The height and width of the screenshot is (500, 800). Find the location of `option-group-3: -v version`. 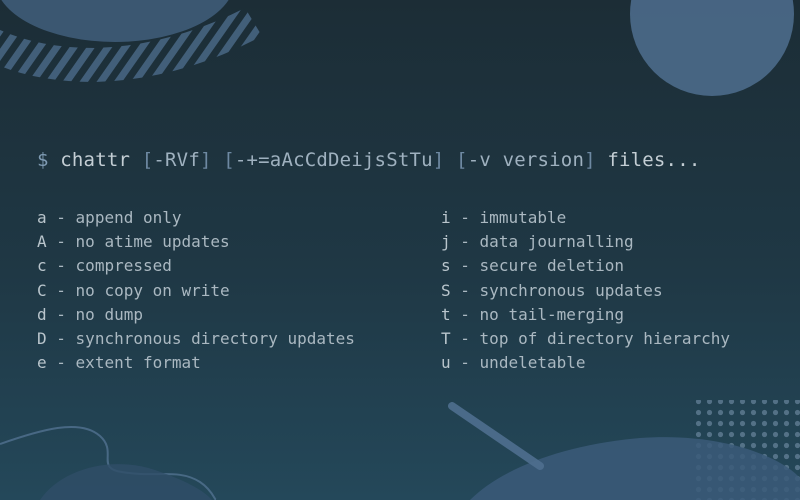

option-group-3: -v version is located at coordinates (526, 160).